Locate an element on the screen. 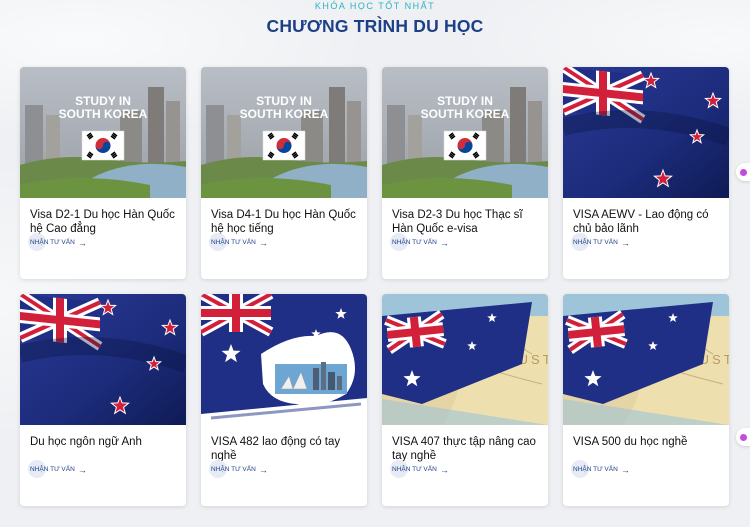 The width and height of the screenshot is (750, 527). card-title: VISA AEWV - Lao động có chủ bảo lãnh is located at coordinates (646, 219).